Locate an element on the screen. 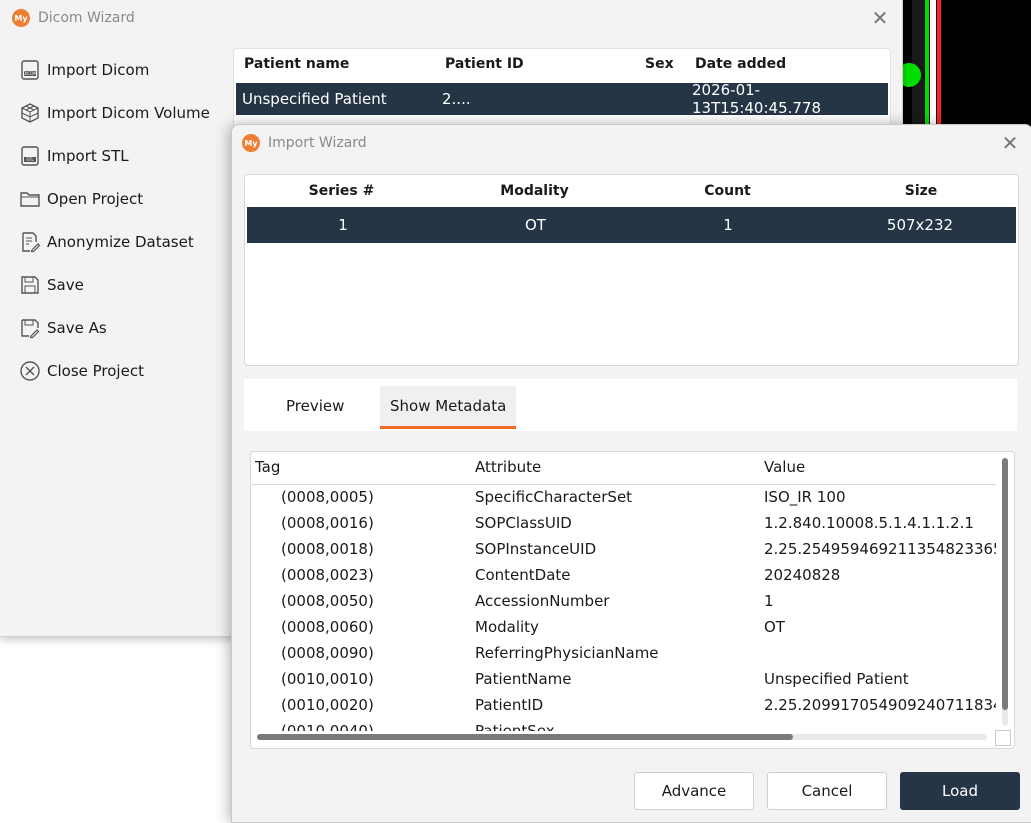  menu-item-save-as: Save As is located at coordinates (123, 327).